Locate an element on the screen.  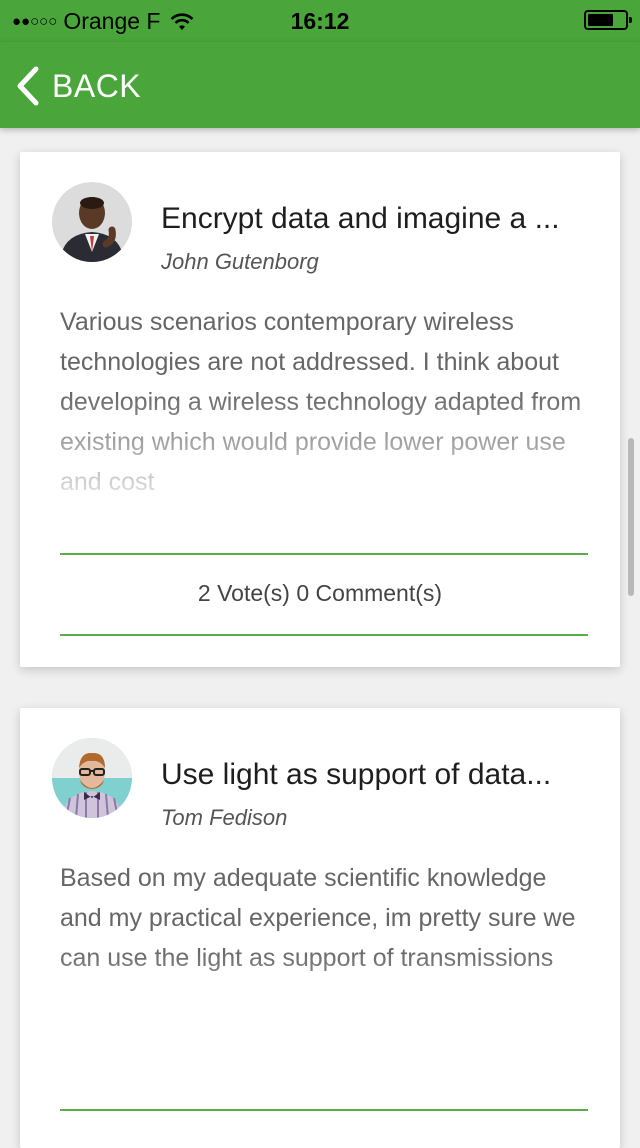
battery-level is located at coordinates (601, 20).